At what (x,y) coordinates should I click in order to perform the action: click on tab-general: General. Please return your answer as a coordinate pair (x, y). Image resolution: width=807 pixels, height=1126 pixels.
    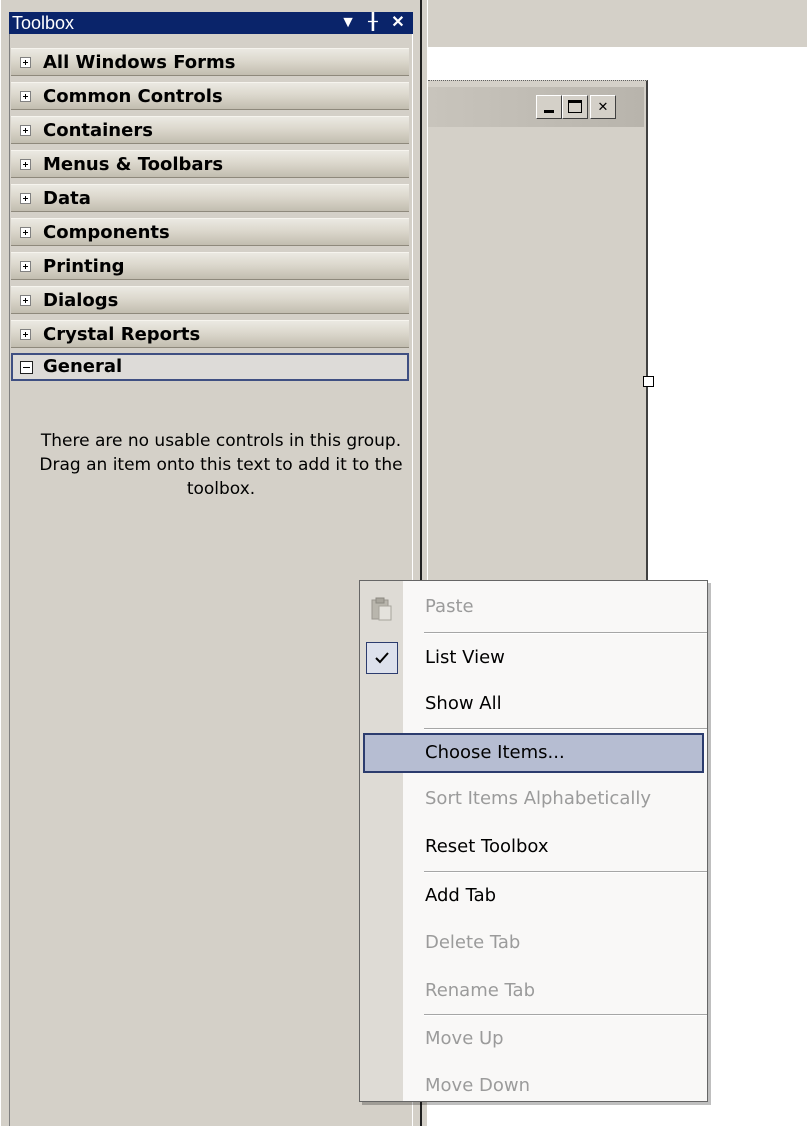
    Looking at the image, I should click on (210, 367).